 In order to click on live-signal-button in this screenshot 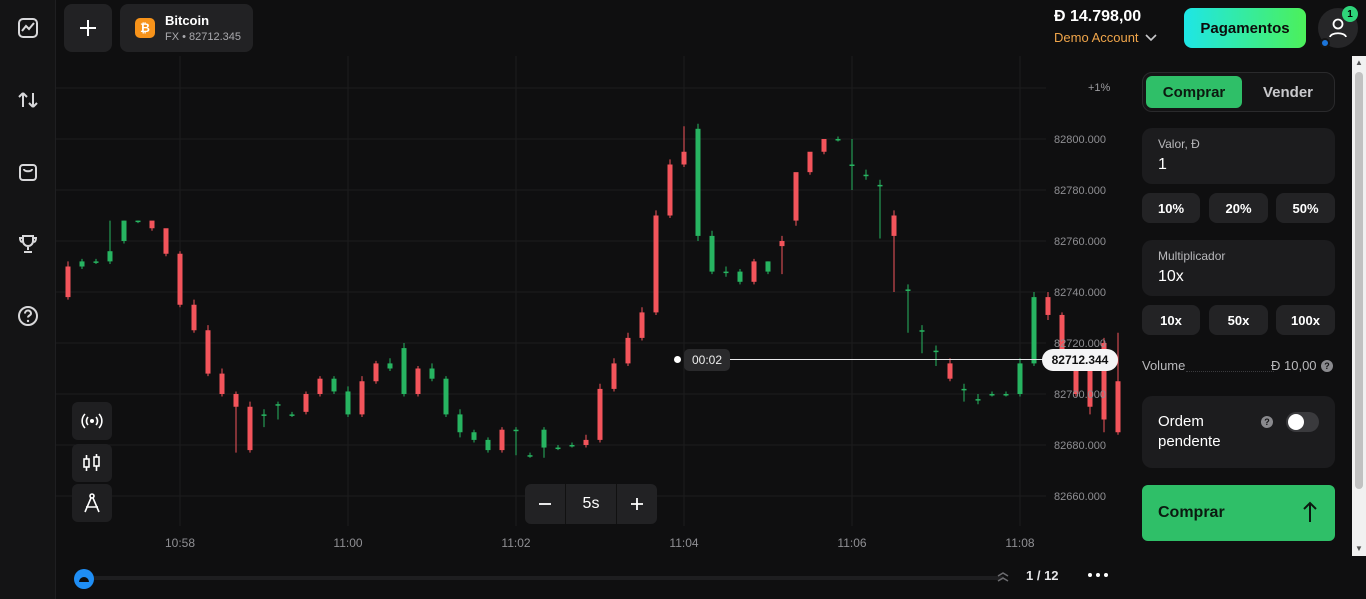, I will do `click(92, 421)`.